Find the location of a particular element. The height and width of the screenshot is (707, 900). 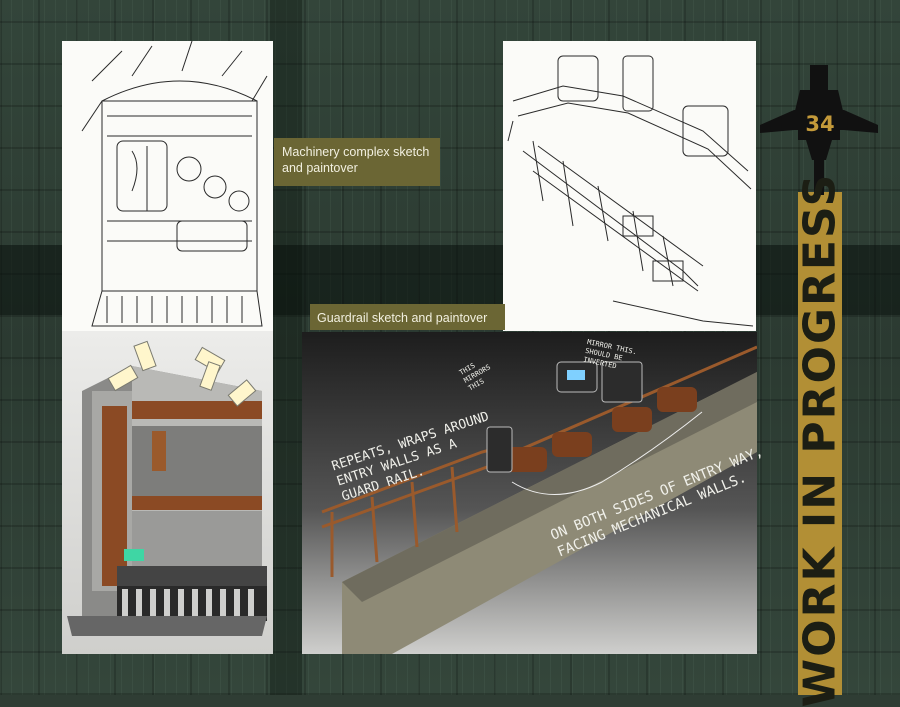

background-column is located at coordinates (286, 347).